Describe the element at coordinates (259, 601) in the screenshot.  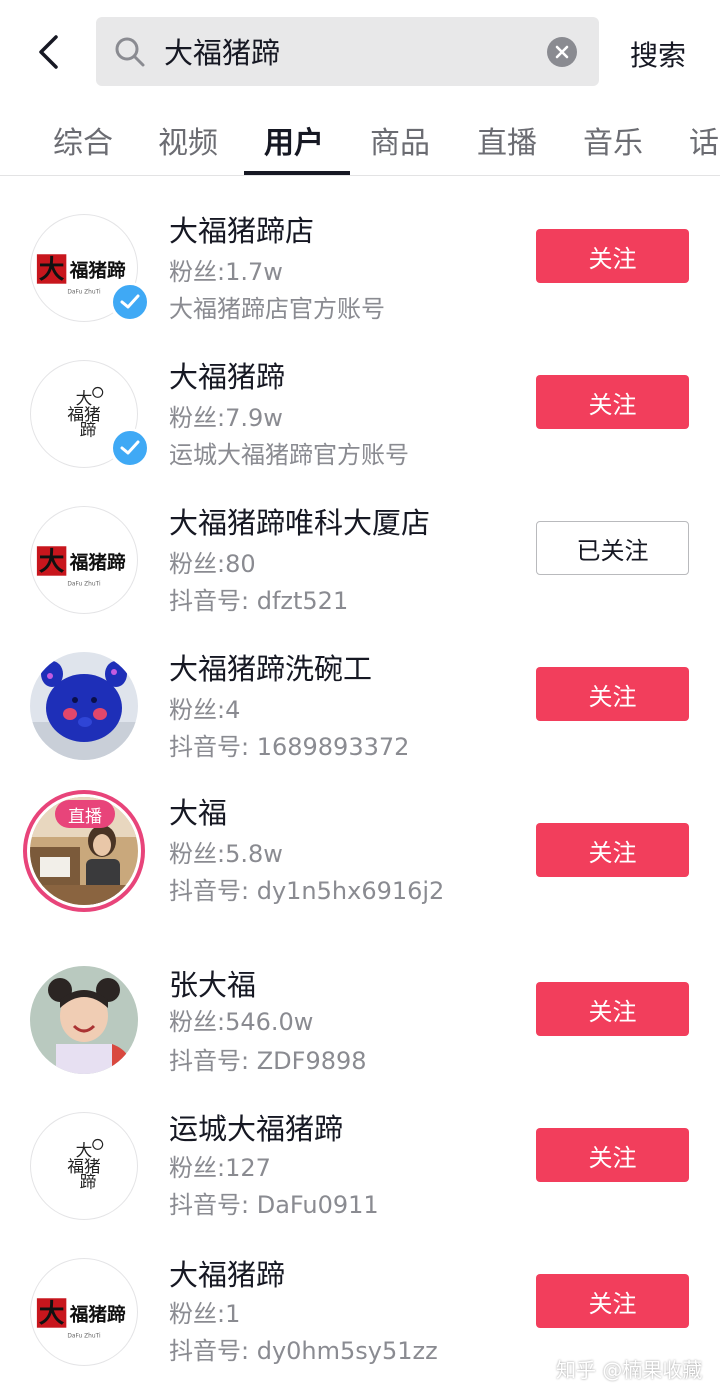
I see `douyin-id: 抖音号: dfzt521` at that location.